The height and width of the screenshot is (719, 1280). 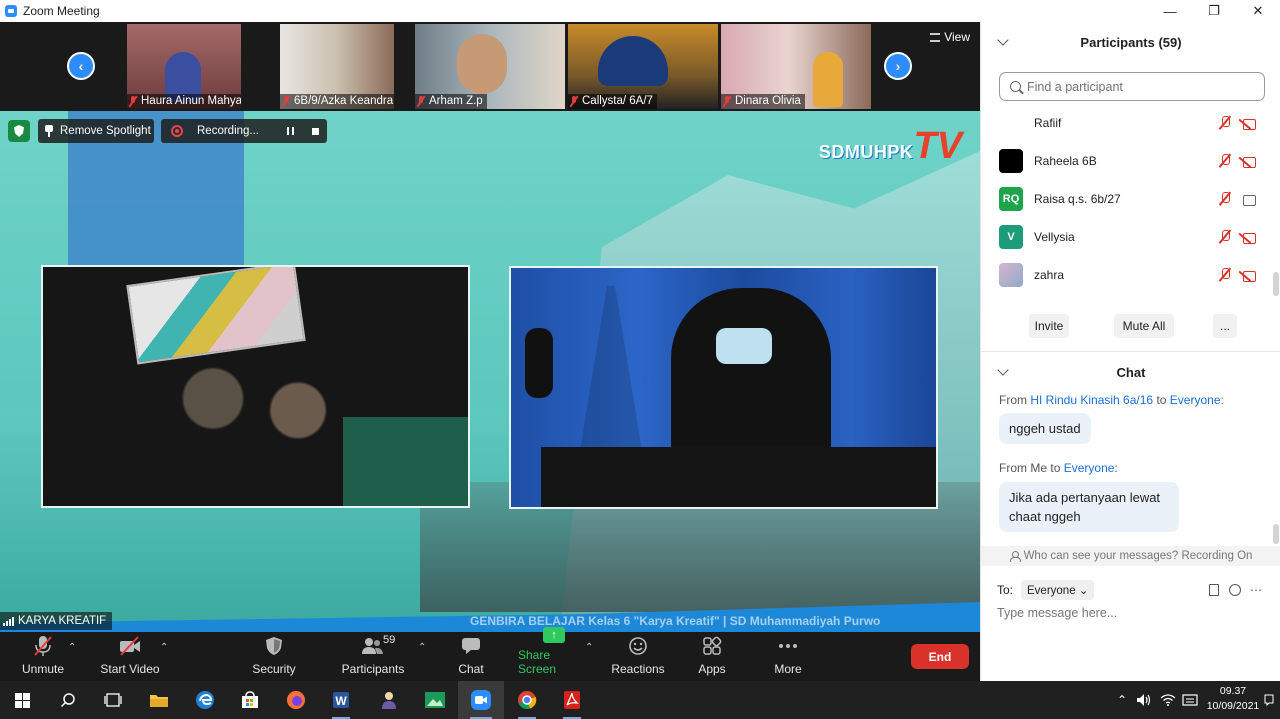 What do you see at coordinates (1258, 11) in the screenshot?
I see `close-button: ✕` at bounding box center [1258, 11].